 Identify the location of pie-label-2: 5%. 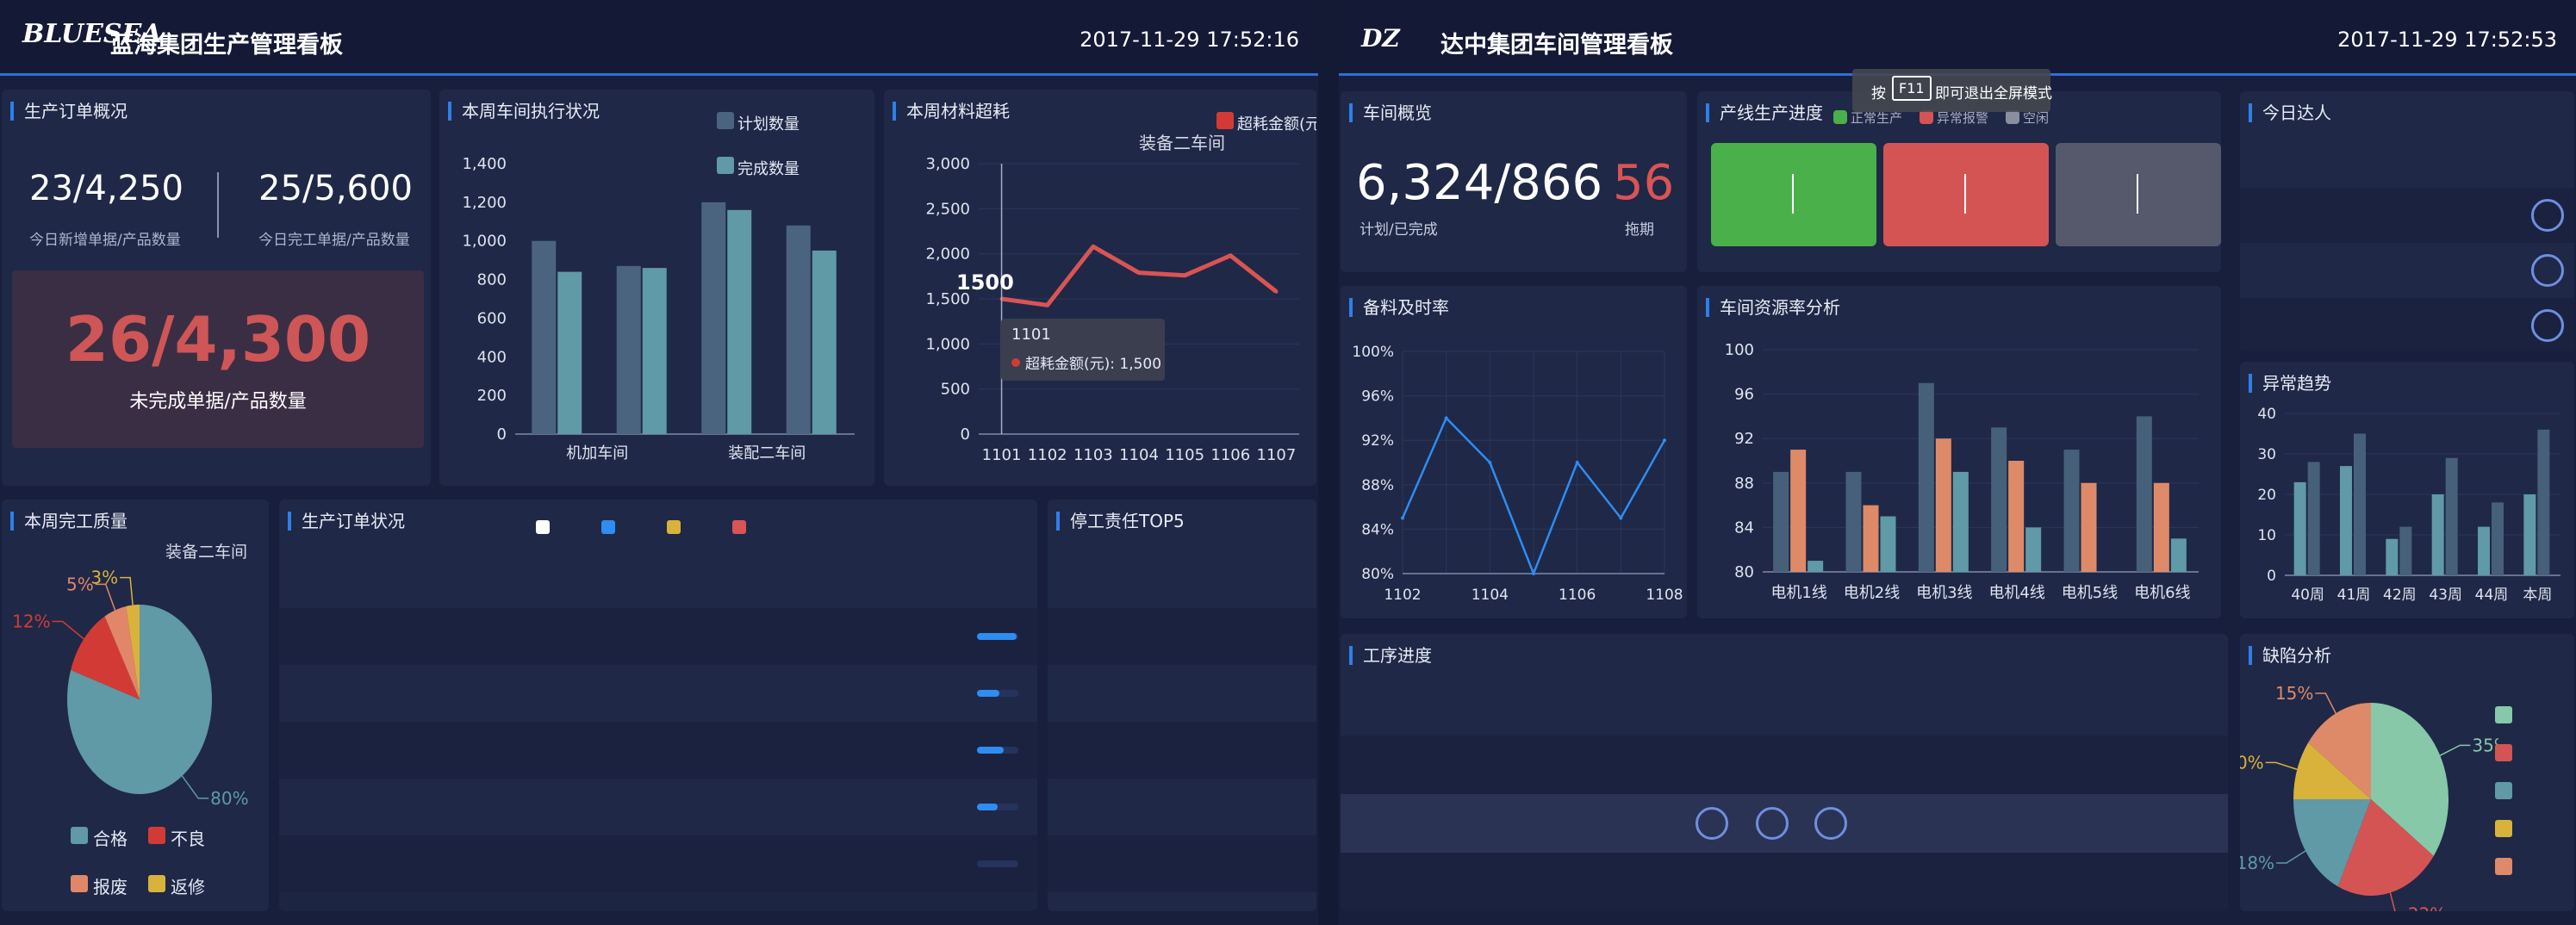
(80, 584).